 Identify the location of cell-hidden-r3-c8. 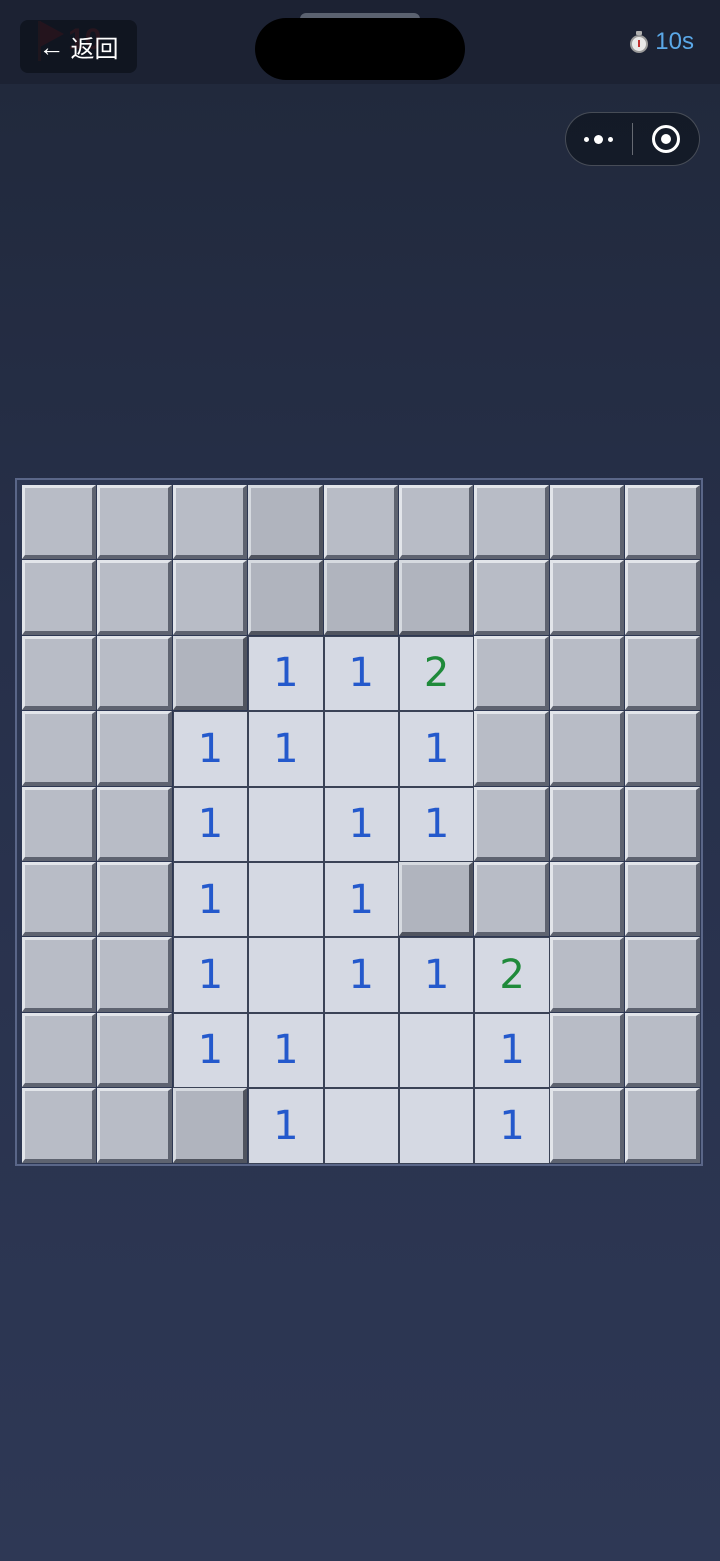
(662, 748).